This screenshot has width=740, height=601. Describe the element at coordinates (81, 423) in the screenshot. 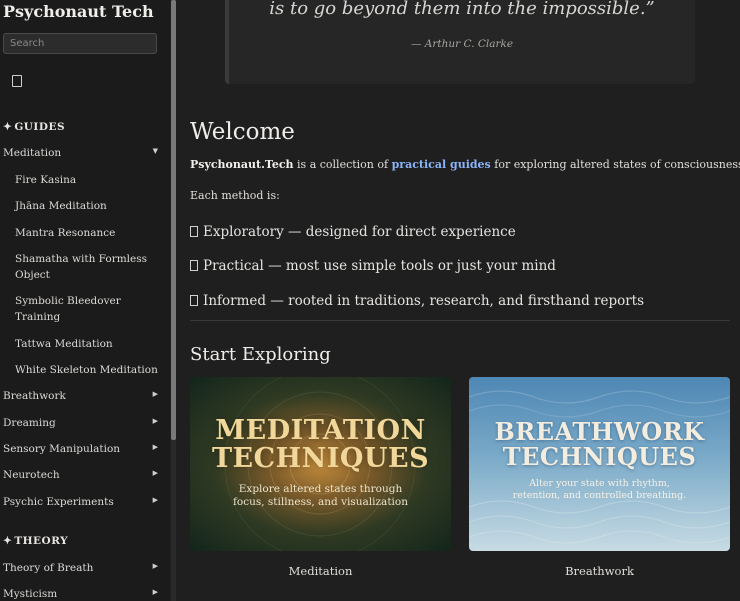

I see `sidebar-item-dreaming: Dreaming ▶` at that location.